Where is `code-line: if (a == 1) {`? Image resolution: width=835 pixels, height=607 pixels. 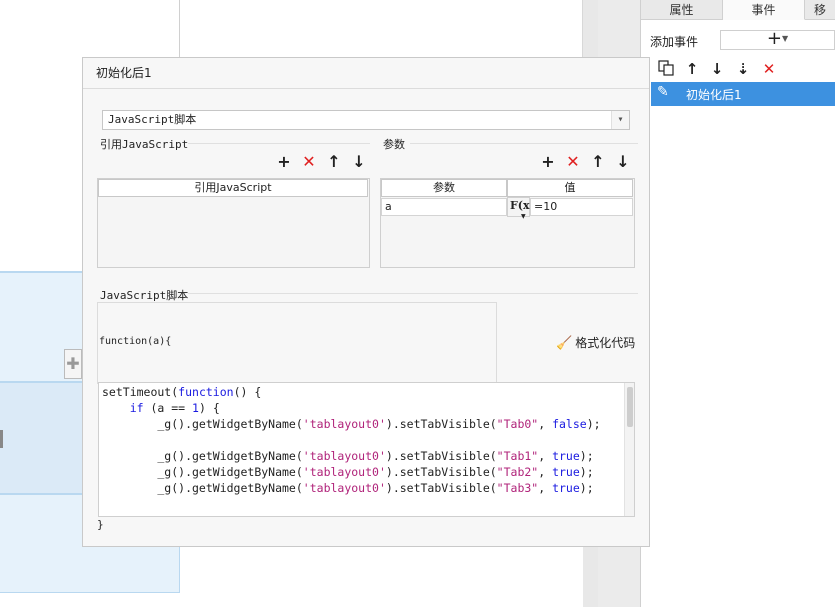
code-line: if (a == 1) { is located at coordinates (174, 408).